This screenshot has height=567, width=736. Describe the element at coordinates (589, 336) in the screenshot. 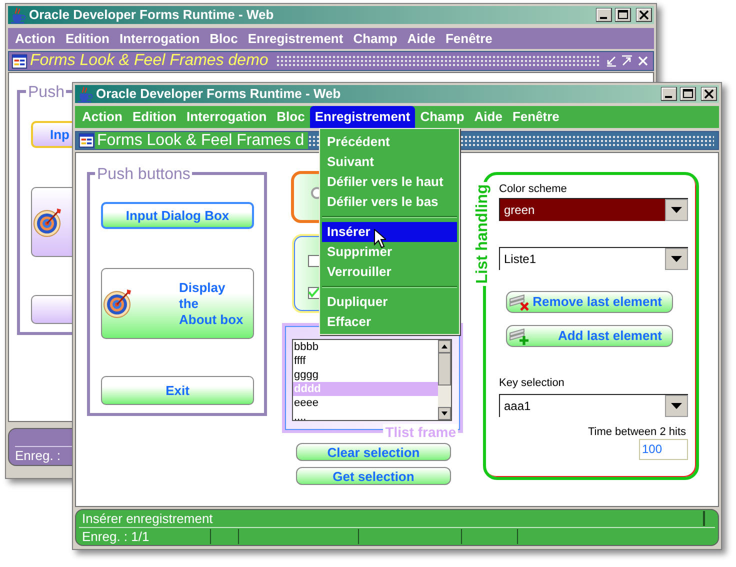

I see `push-button: Add last element` at that location.